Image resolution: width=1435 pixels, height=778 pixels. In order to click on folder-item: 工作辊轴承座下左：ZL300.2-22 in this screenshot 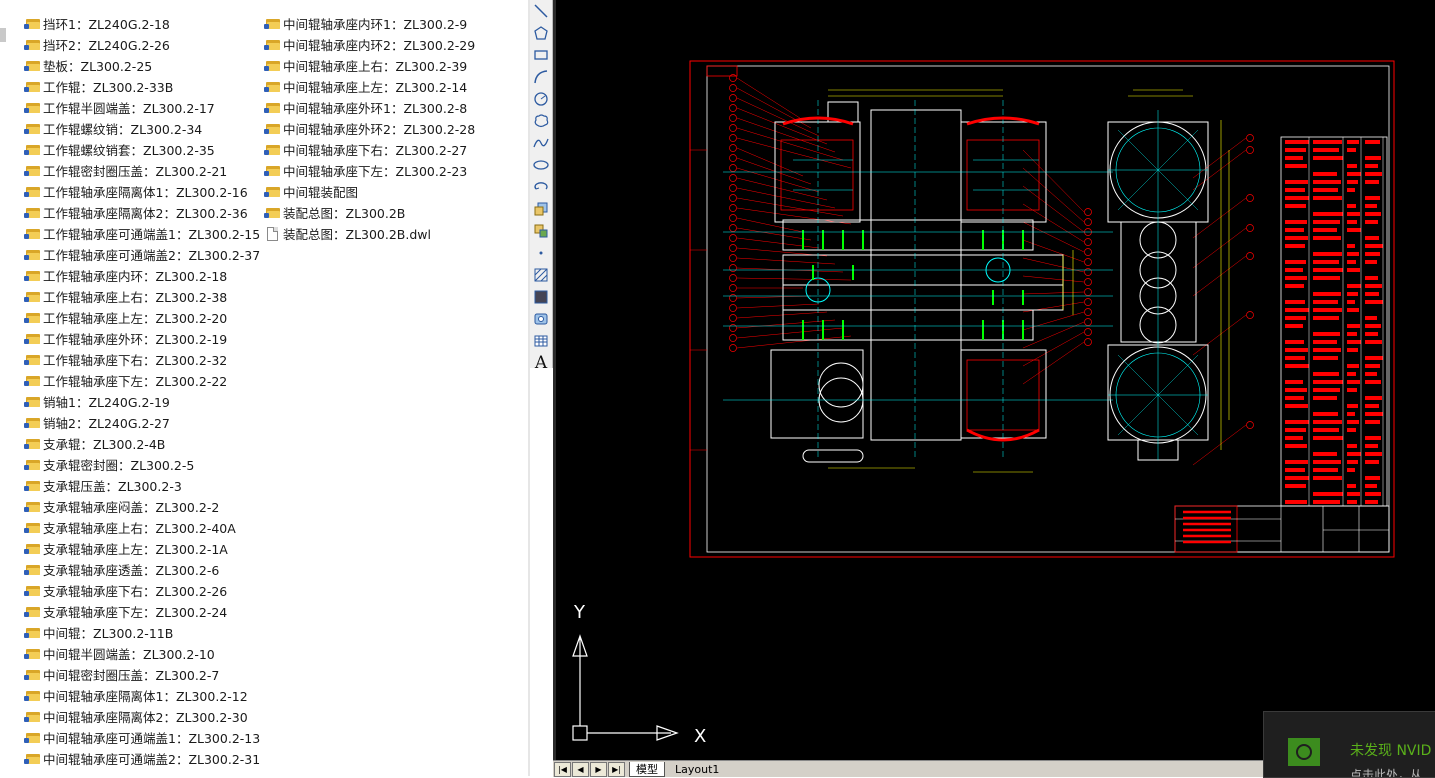, I will do `click(142, 380)`.